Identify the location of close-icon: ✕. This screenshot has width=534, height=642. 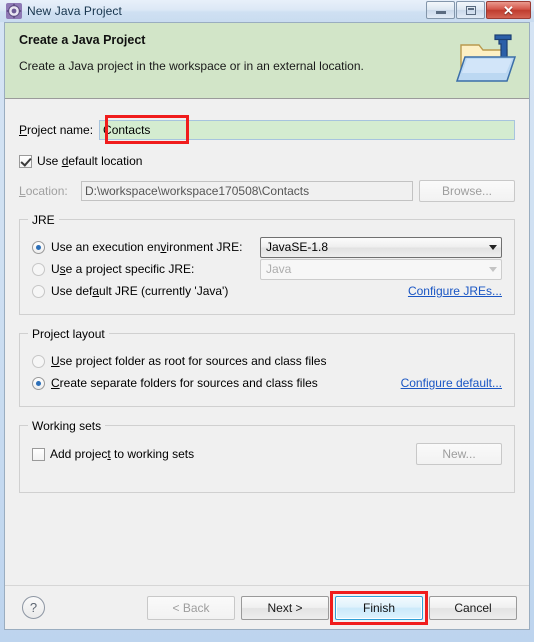
(508, 10).